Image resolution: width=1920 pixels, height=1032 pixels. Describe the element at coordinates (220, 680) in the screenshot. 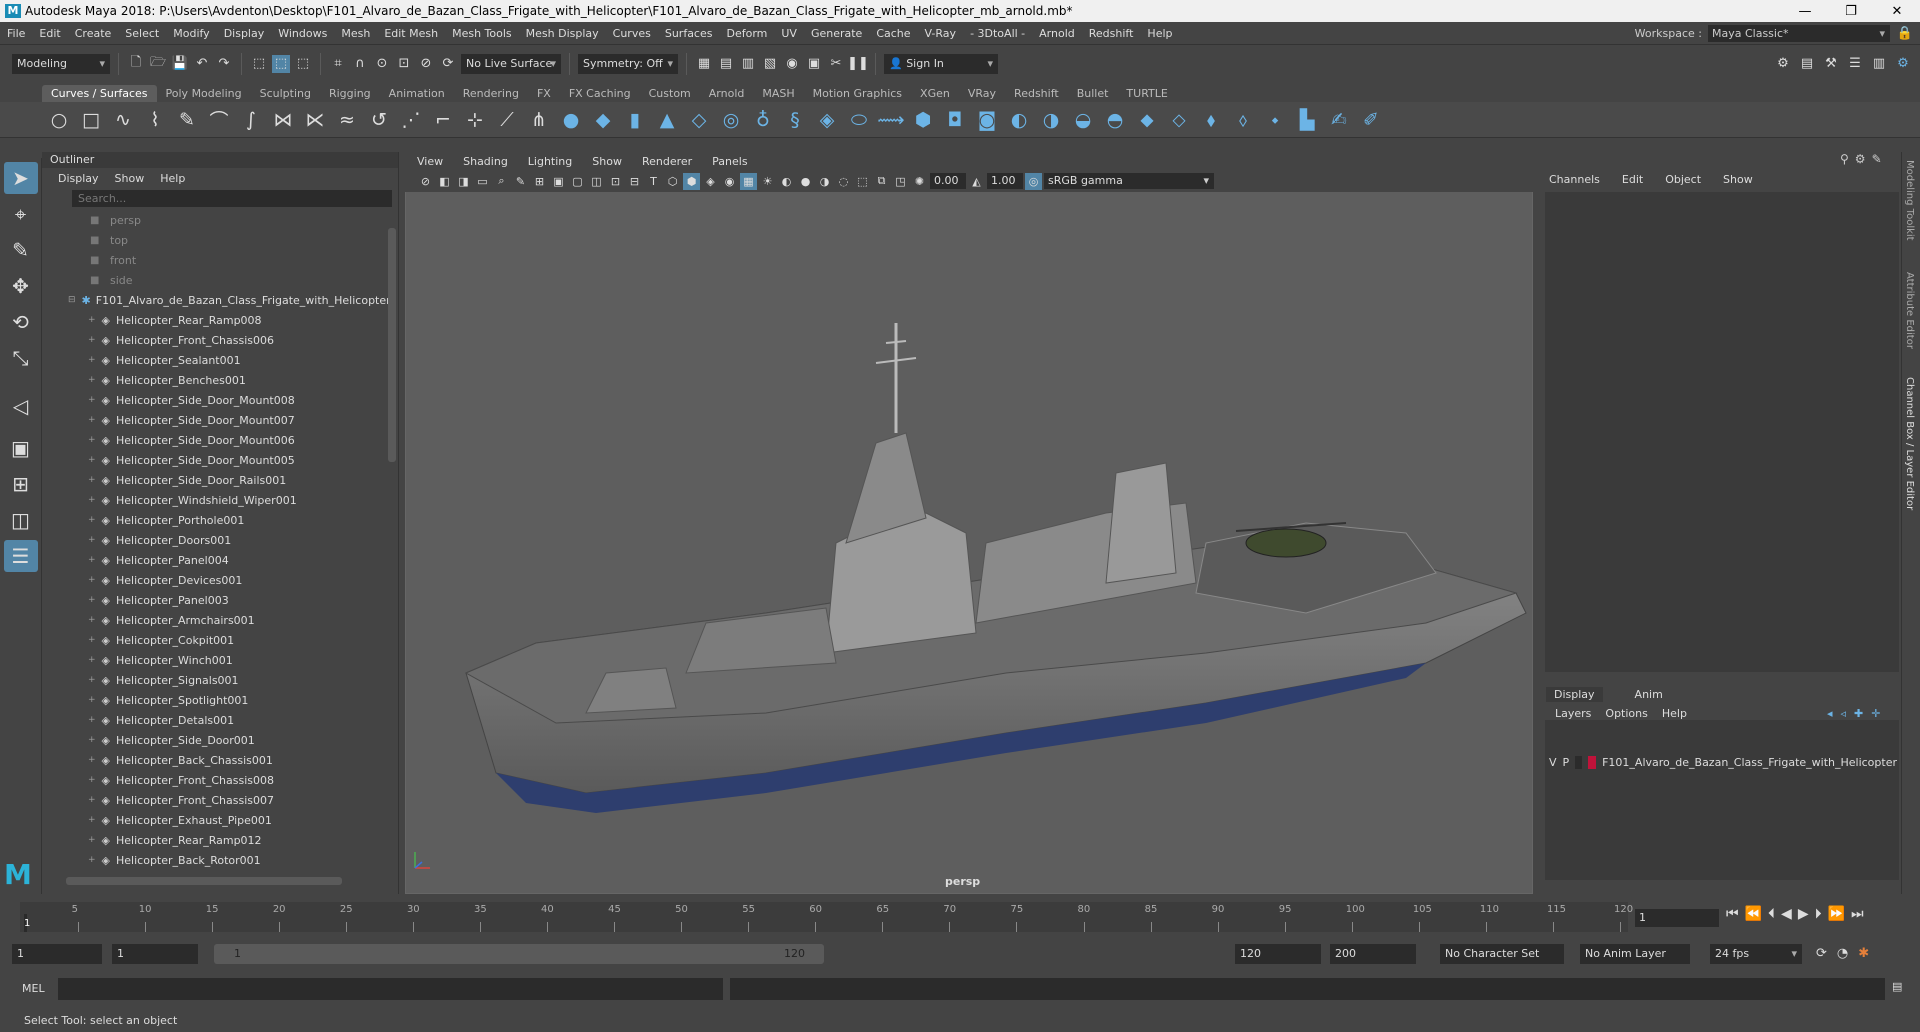

I see `outliner-item: + ◈ Helicopter_Signals001` at that location.